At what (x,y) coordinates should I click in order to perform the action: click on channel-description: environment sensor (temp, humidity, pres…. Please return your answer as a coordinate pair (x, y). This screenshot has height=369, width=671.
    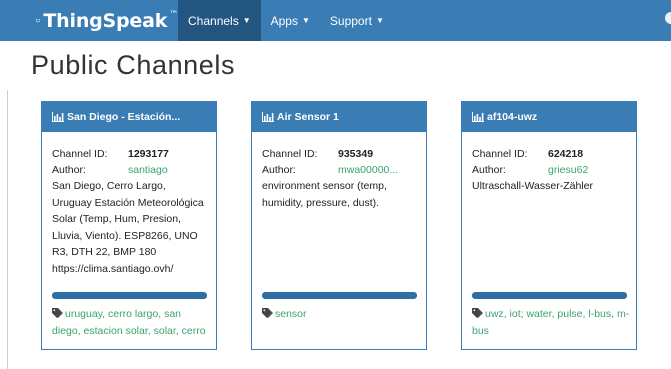
    Looking at the image, I should click on (324, 194).